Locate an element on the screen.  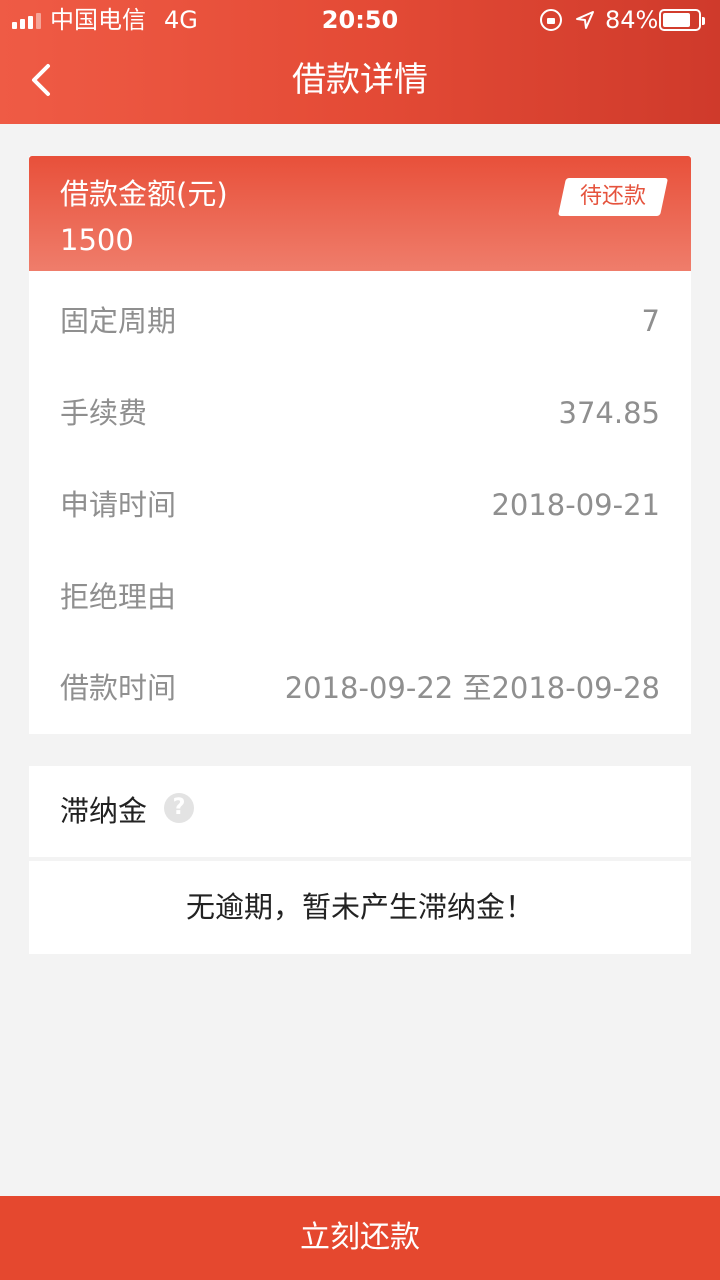
row-value: 7 is located at coordinates (650, 321).